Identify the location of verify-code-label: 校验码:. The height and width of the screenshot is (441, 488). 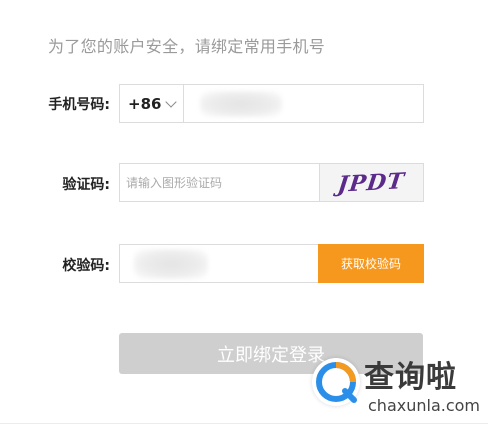
(86, 266).